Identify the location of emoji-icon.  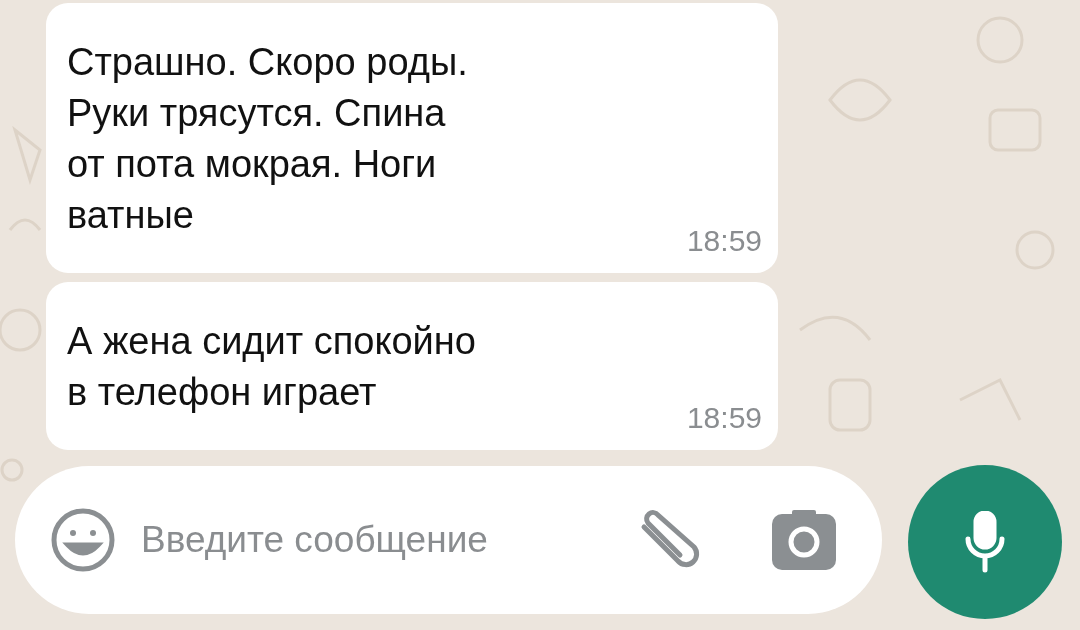
(83, 540).